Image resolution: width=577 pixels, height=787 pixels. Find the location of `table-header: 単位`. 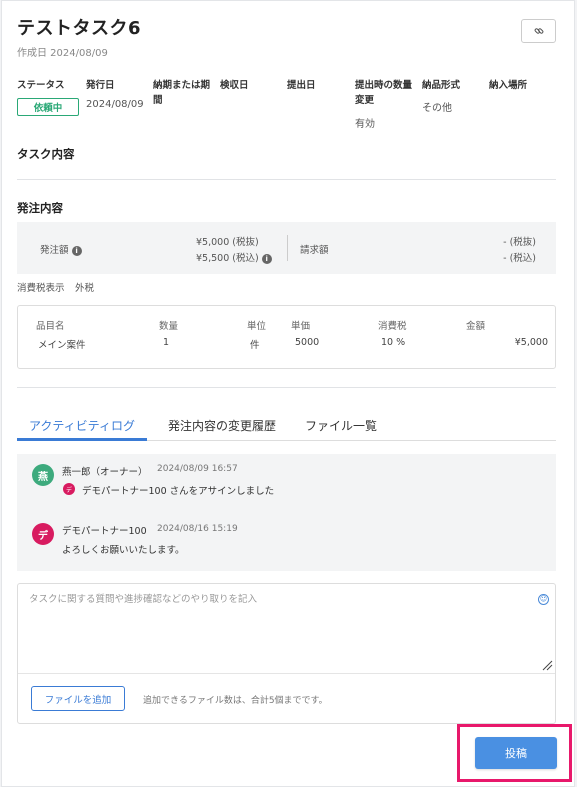

table-header: 単位 is located at coordinates (257, 326).